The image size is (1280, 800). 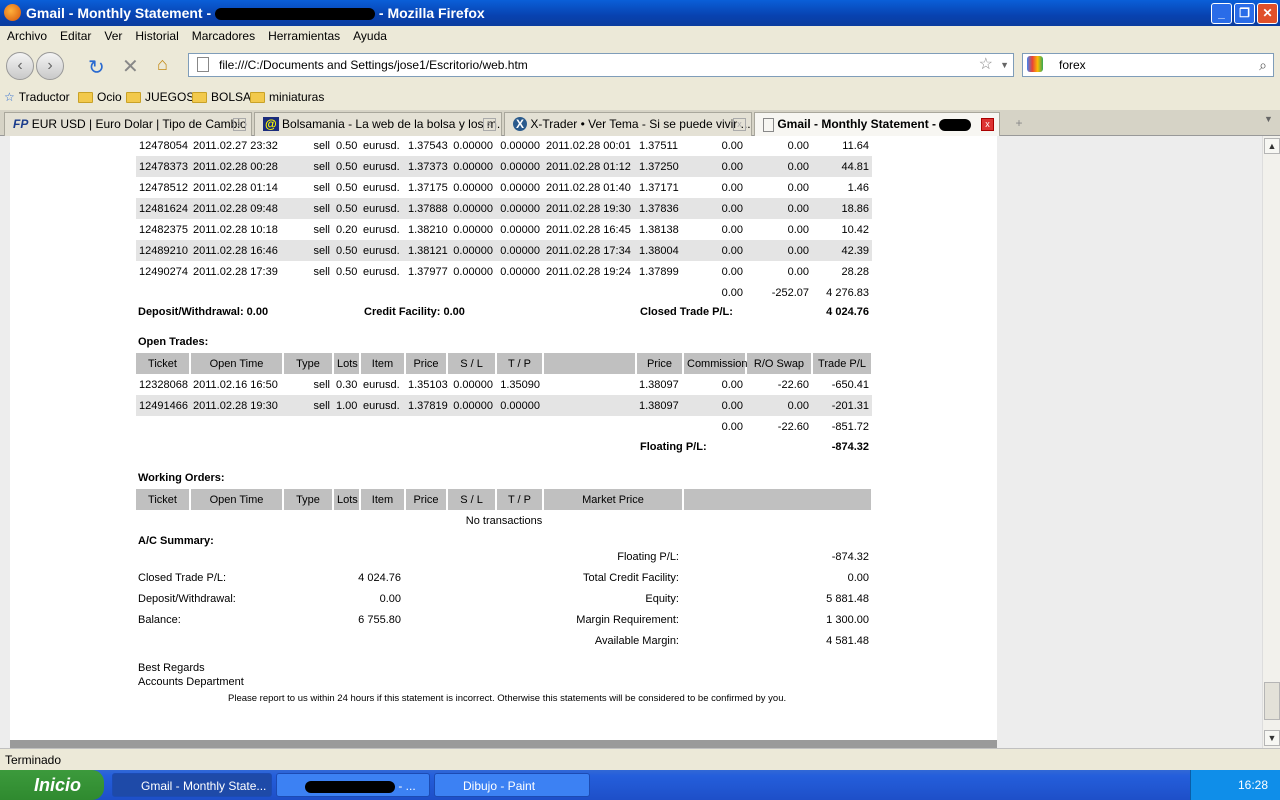 I want to click on bookmark-ocio: Ocio, so click(x=100, y=97).